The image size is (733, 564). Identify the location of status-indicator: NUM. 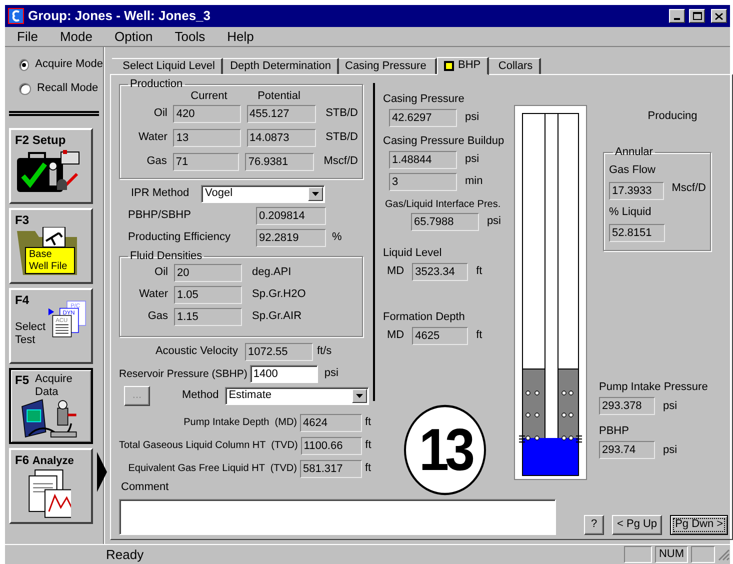
(671, 554).